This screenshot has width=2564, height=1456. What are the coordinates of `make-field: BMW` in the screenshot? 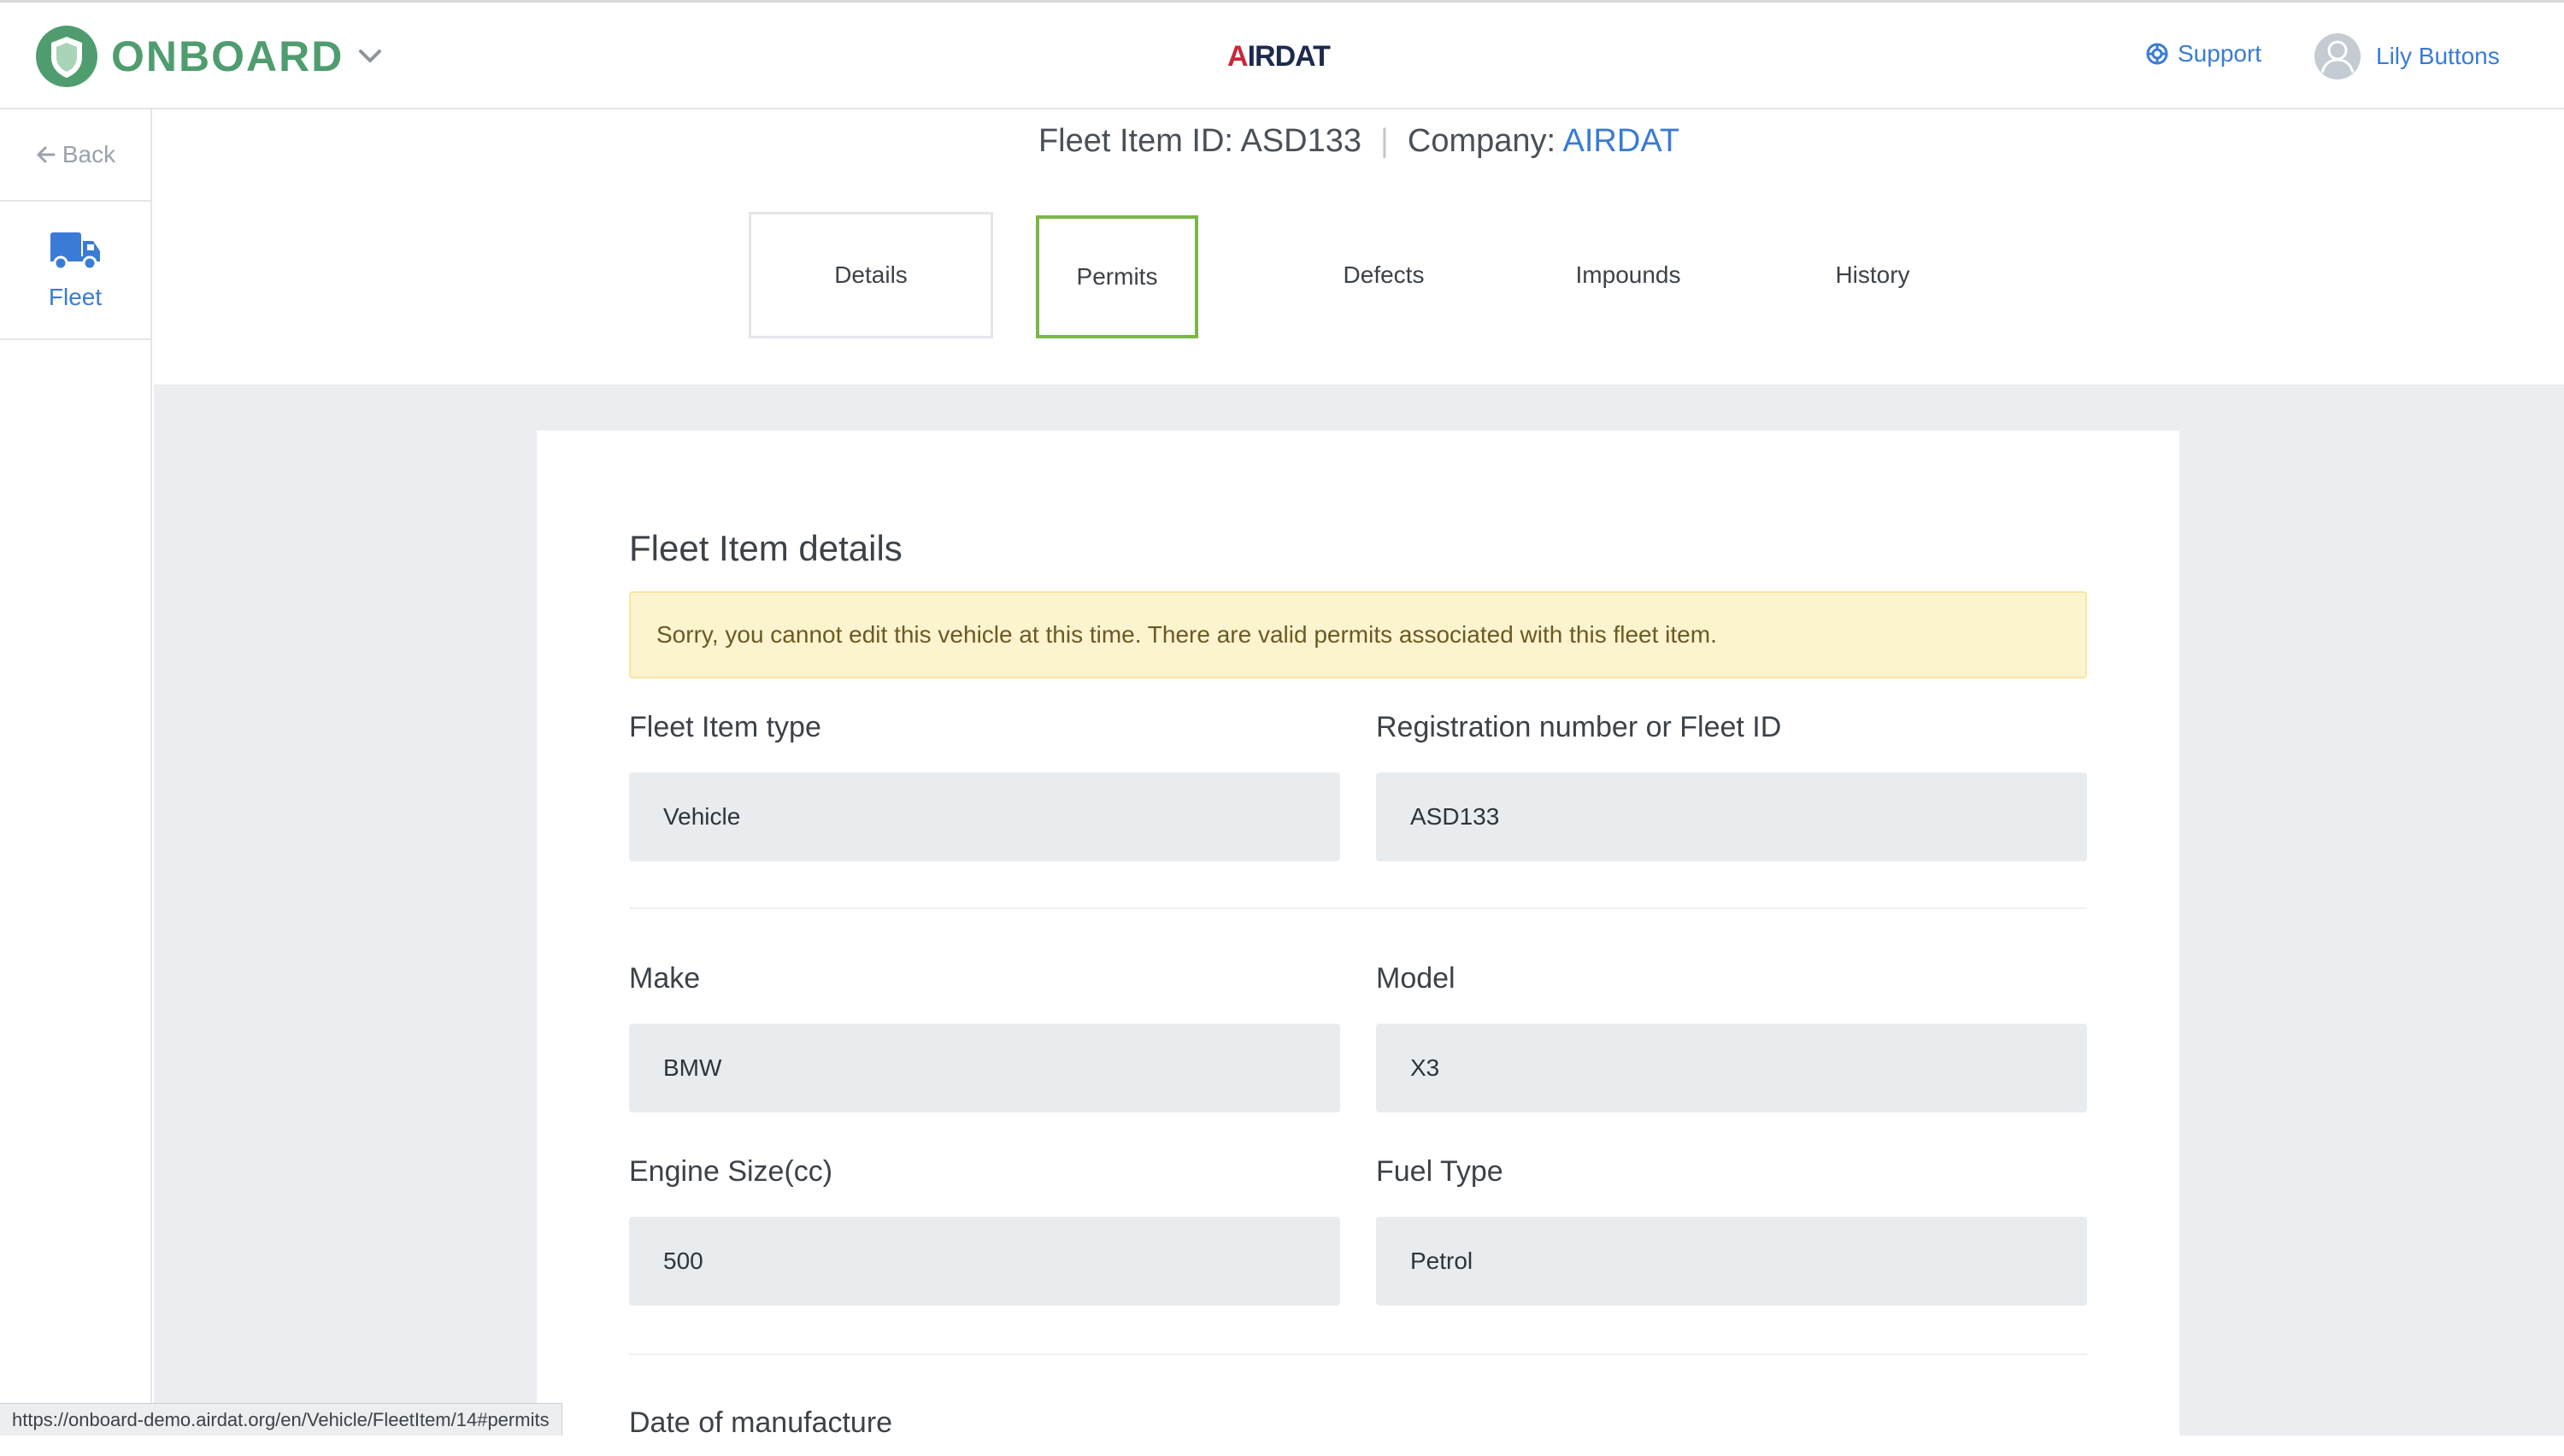 It's located at (984, 1068).